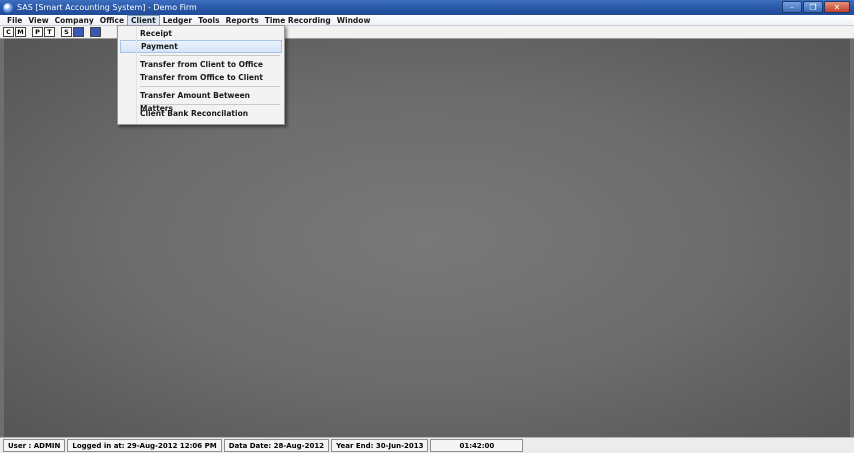  I want to click on menu-file: File, so click(14, 20).